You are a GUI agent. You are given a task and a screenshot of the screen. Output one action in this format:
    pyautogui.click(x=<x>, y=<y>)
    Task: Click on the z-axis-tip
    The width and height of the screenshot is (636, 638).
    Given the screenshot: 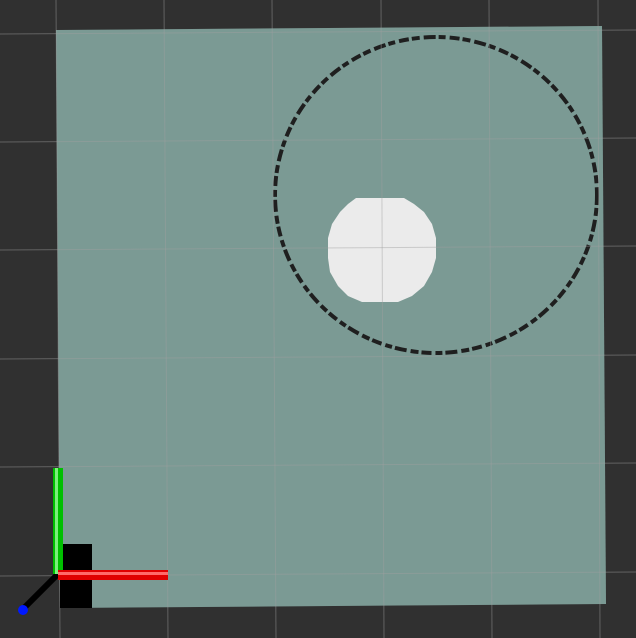 What is the action you would take?
    pyautogui.click(x=23, y=610)
    